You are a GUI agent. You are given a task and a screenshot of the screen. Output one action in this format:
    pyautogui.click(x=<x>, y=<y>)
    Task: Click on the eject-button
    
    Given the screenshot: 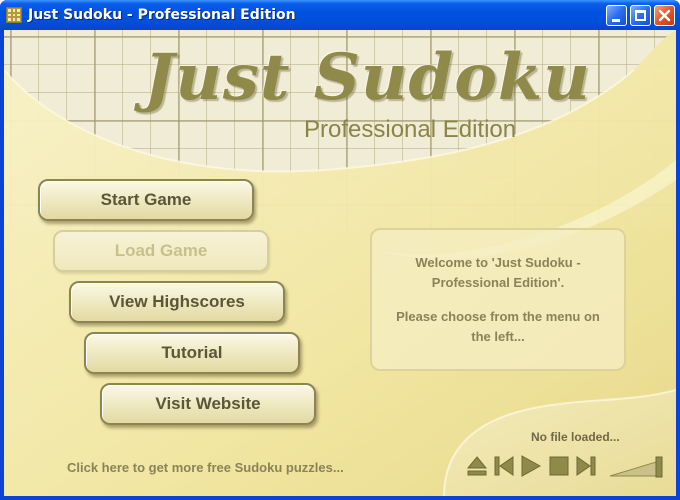 What is the action you would take?
    pyautogui.click(x=477, y=466)
    